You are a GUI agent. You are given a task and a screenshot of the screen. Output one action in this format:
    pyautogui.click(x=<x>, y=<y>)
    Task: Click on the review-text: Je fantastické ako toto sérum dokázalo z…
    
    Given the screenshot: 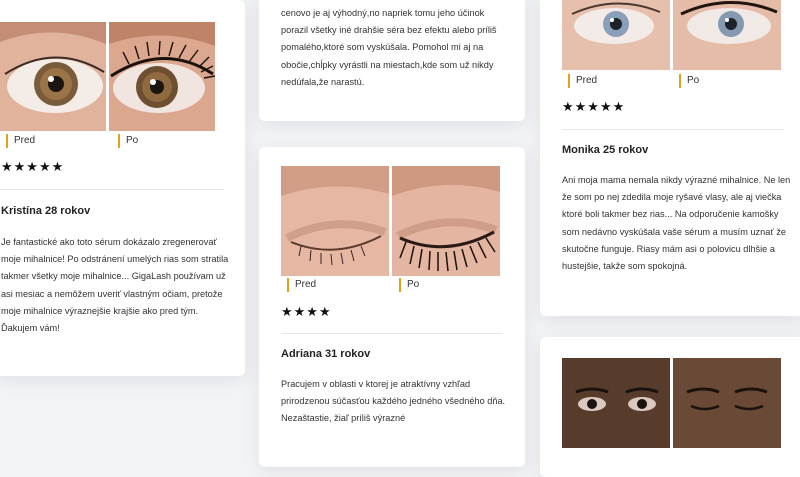 What is the action you would take?
    pyautogui.click(x=115, y=285)
    